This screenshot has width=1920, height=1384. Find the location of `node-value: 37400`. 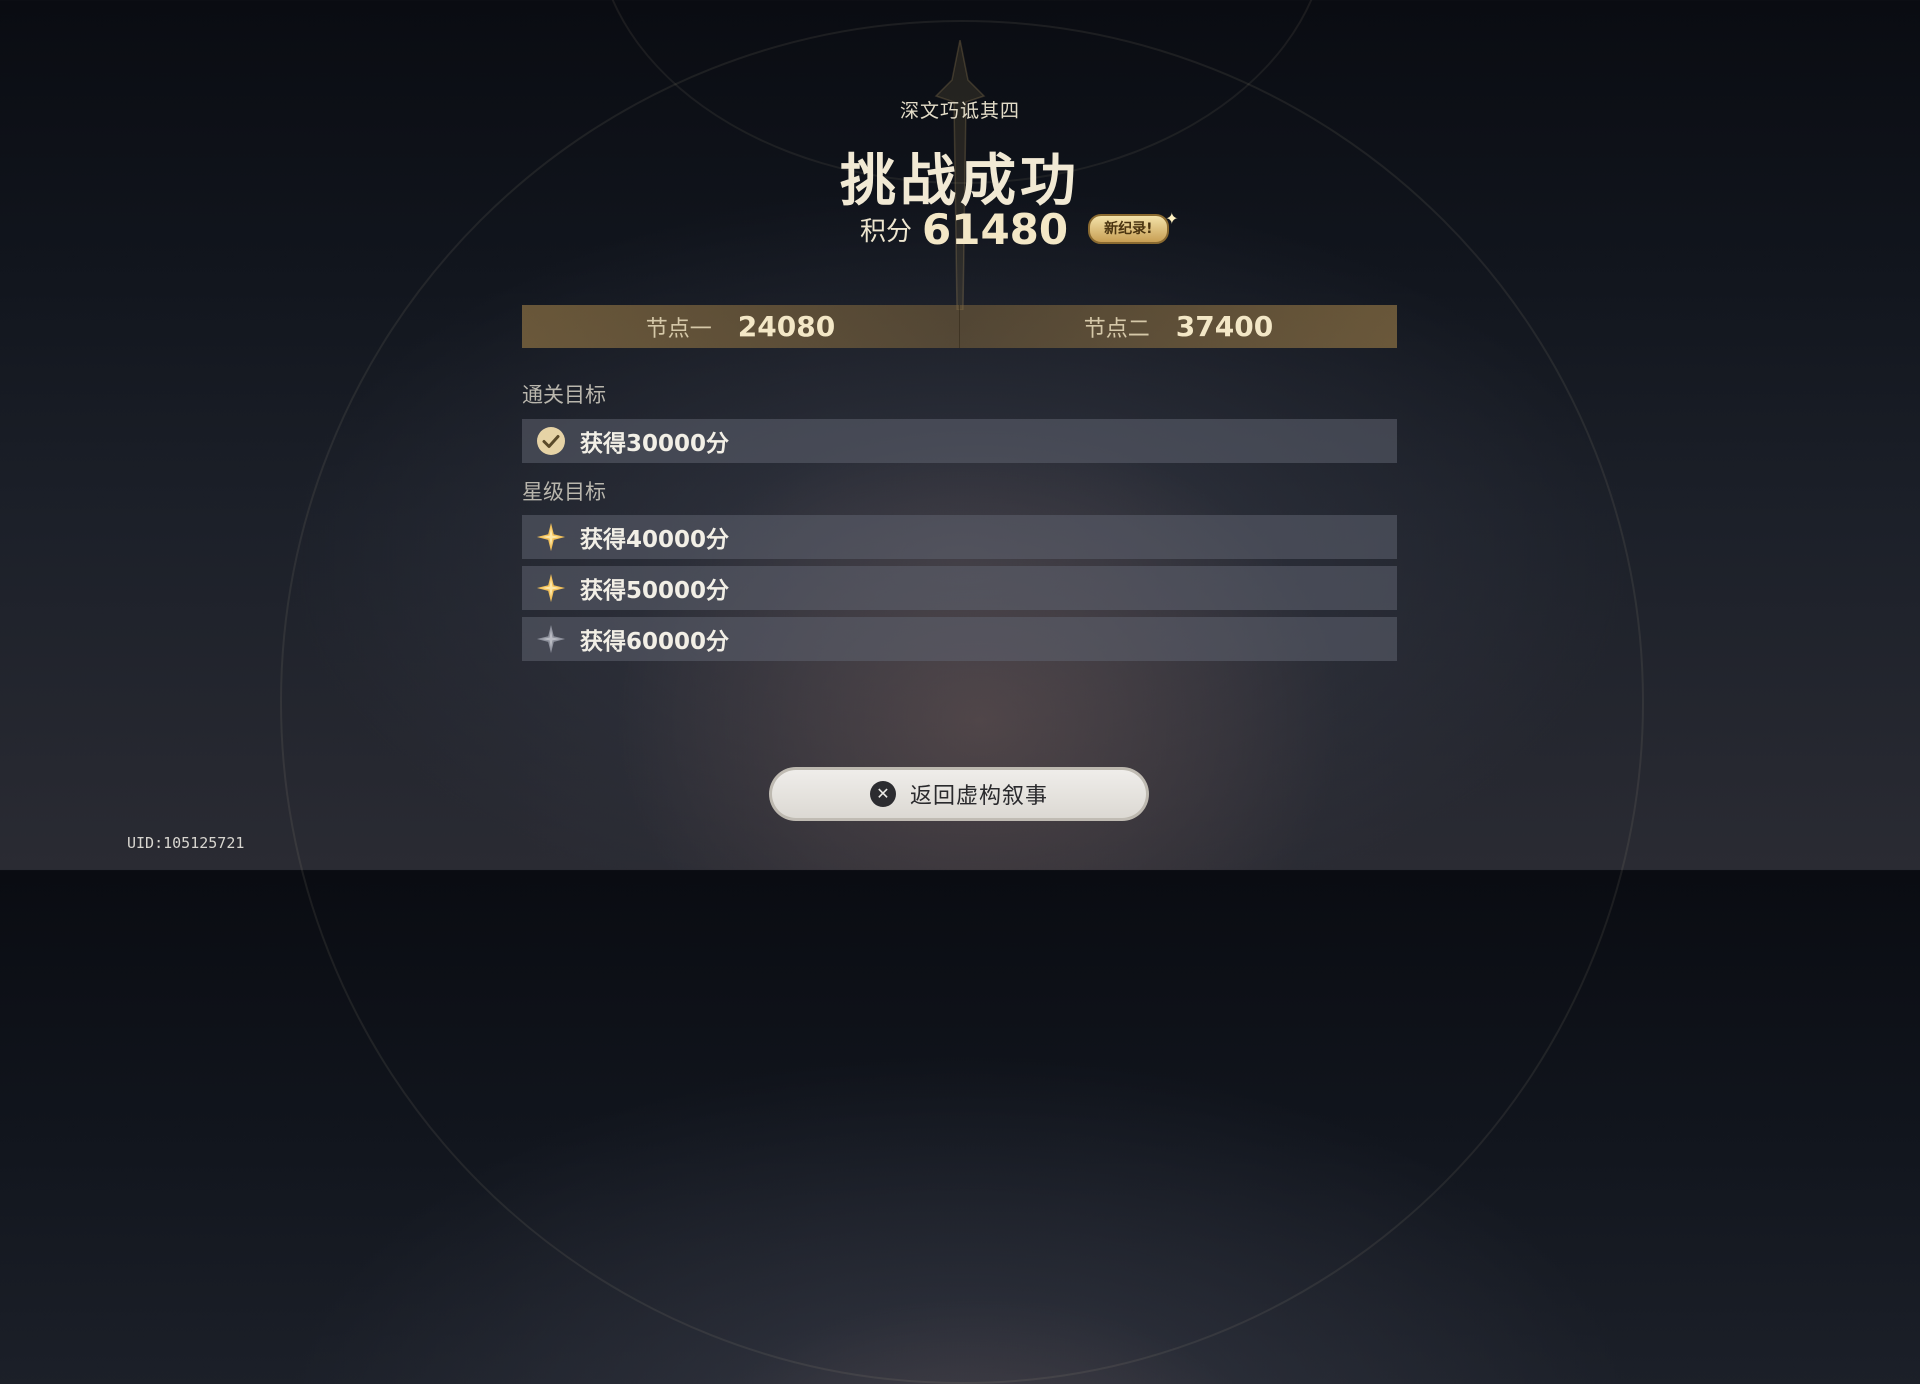

node-value: 37400 is located at coordinates (1224, 326).